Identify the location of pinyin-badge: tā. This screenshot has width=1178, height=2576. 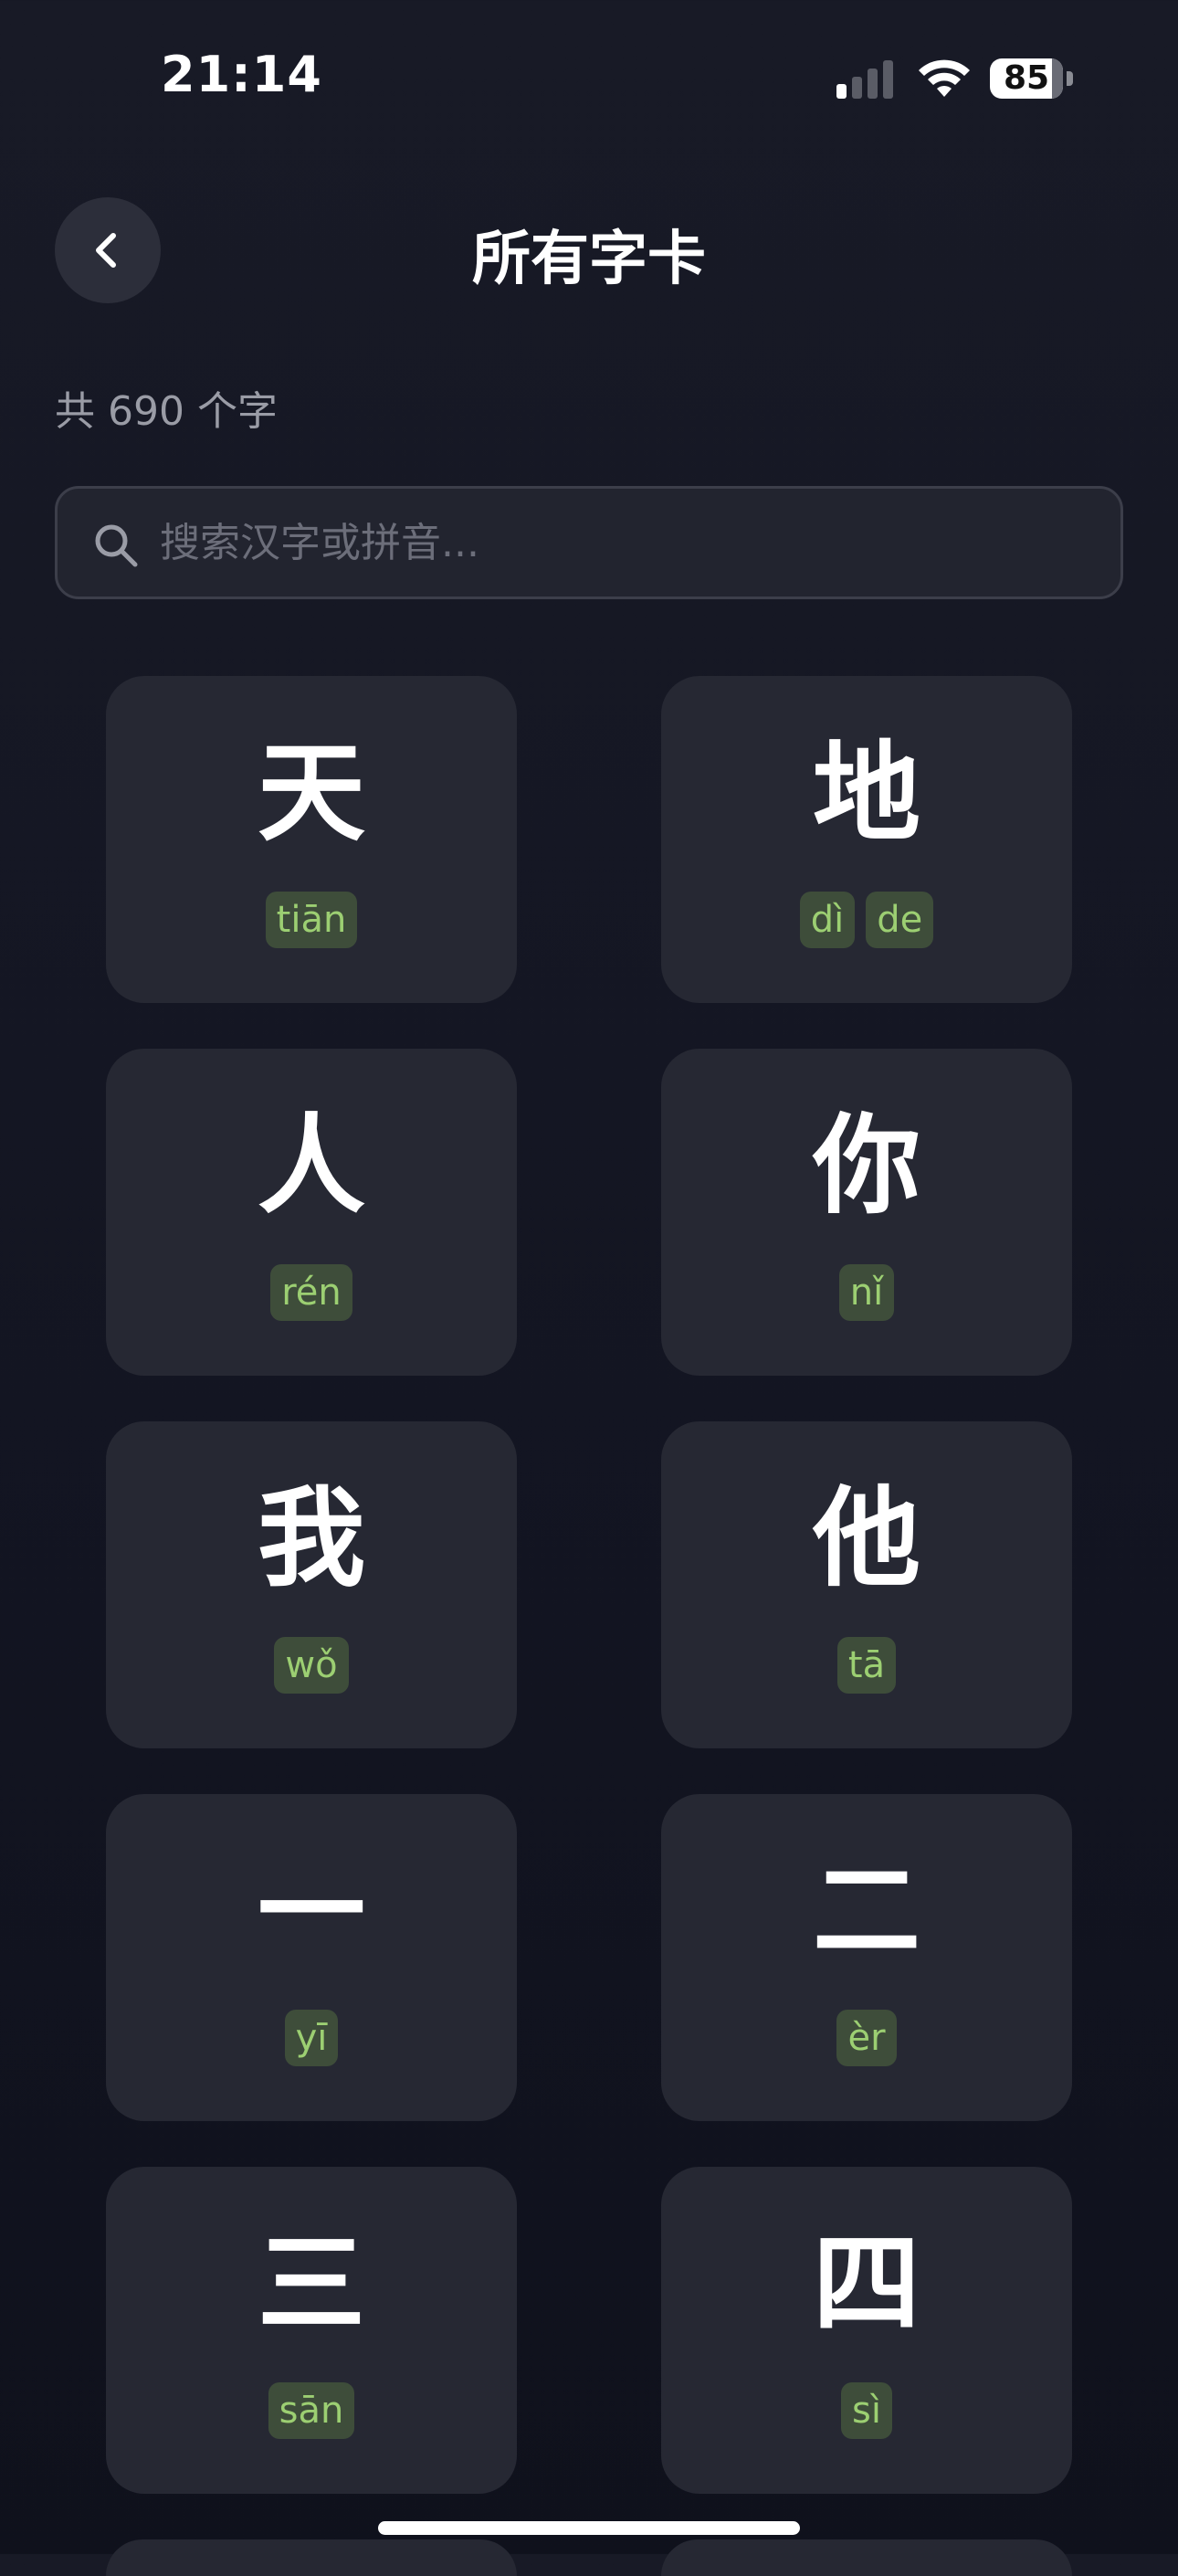
(866, 1665).